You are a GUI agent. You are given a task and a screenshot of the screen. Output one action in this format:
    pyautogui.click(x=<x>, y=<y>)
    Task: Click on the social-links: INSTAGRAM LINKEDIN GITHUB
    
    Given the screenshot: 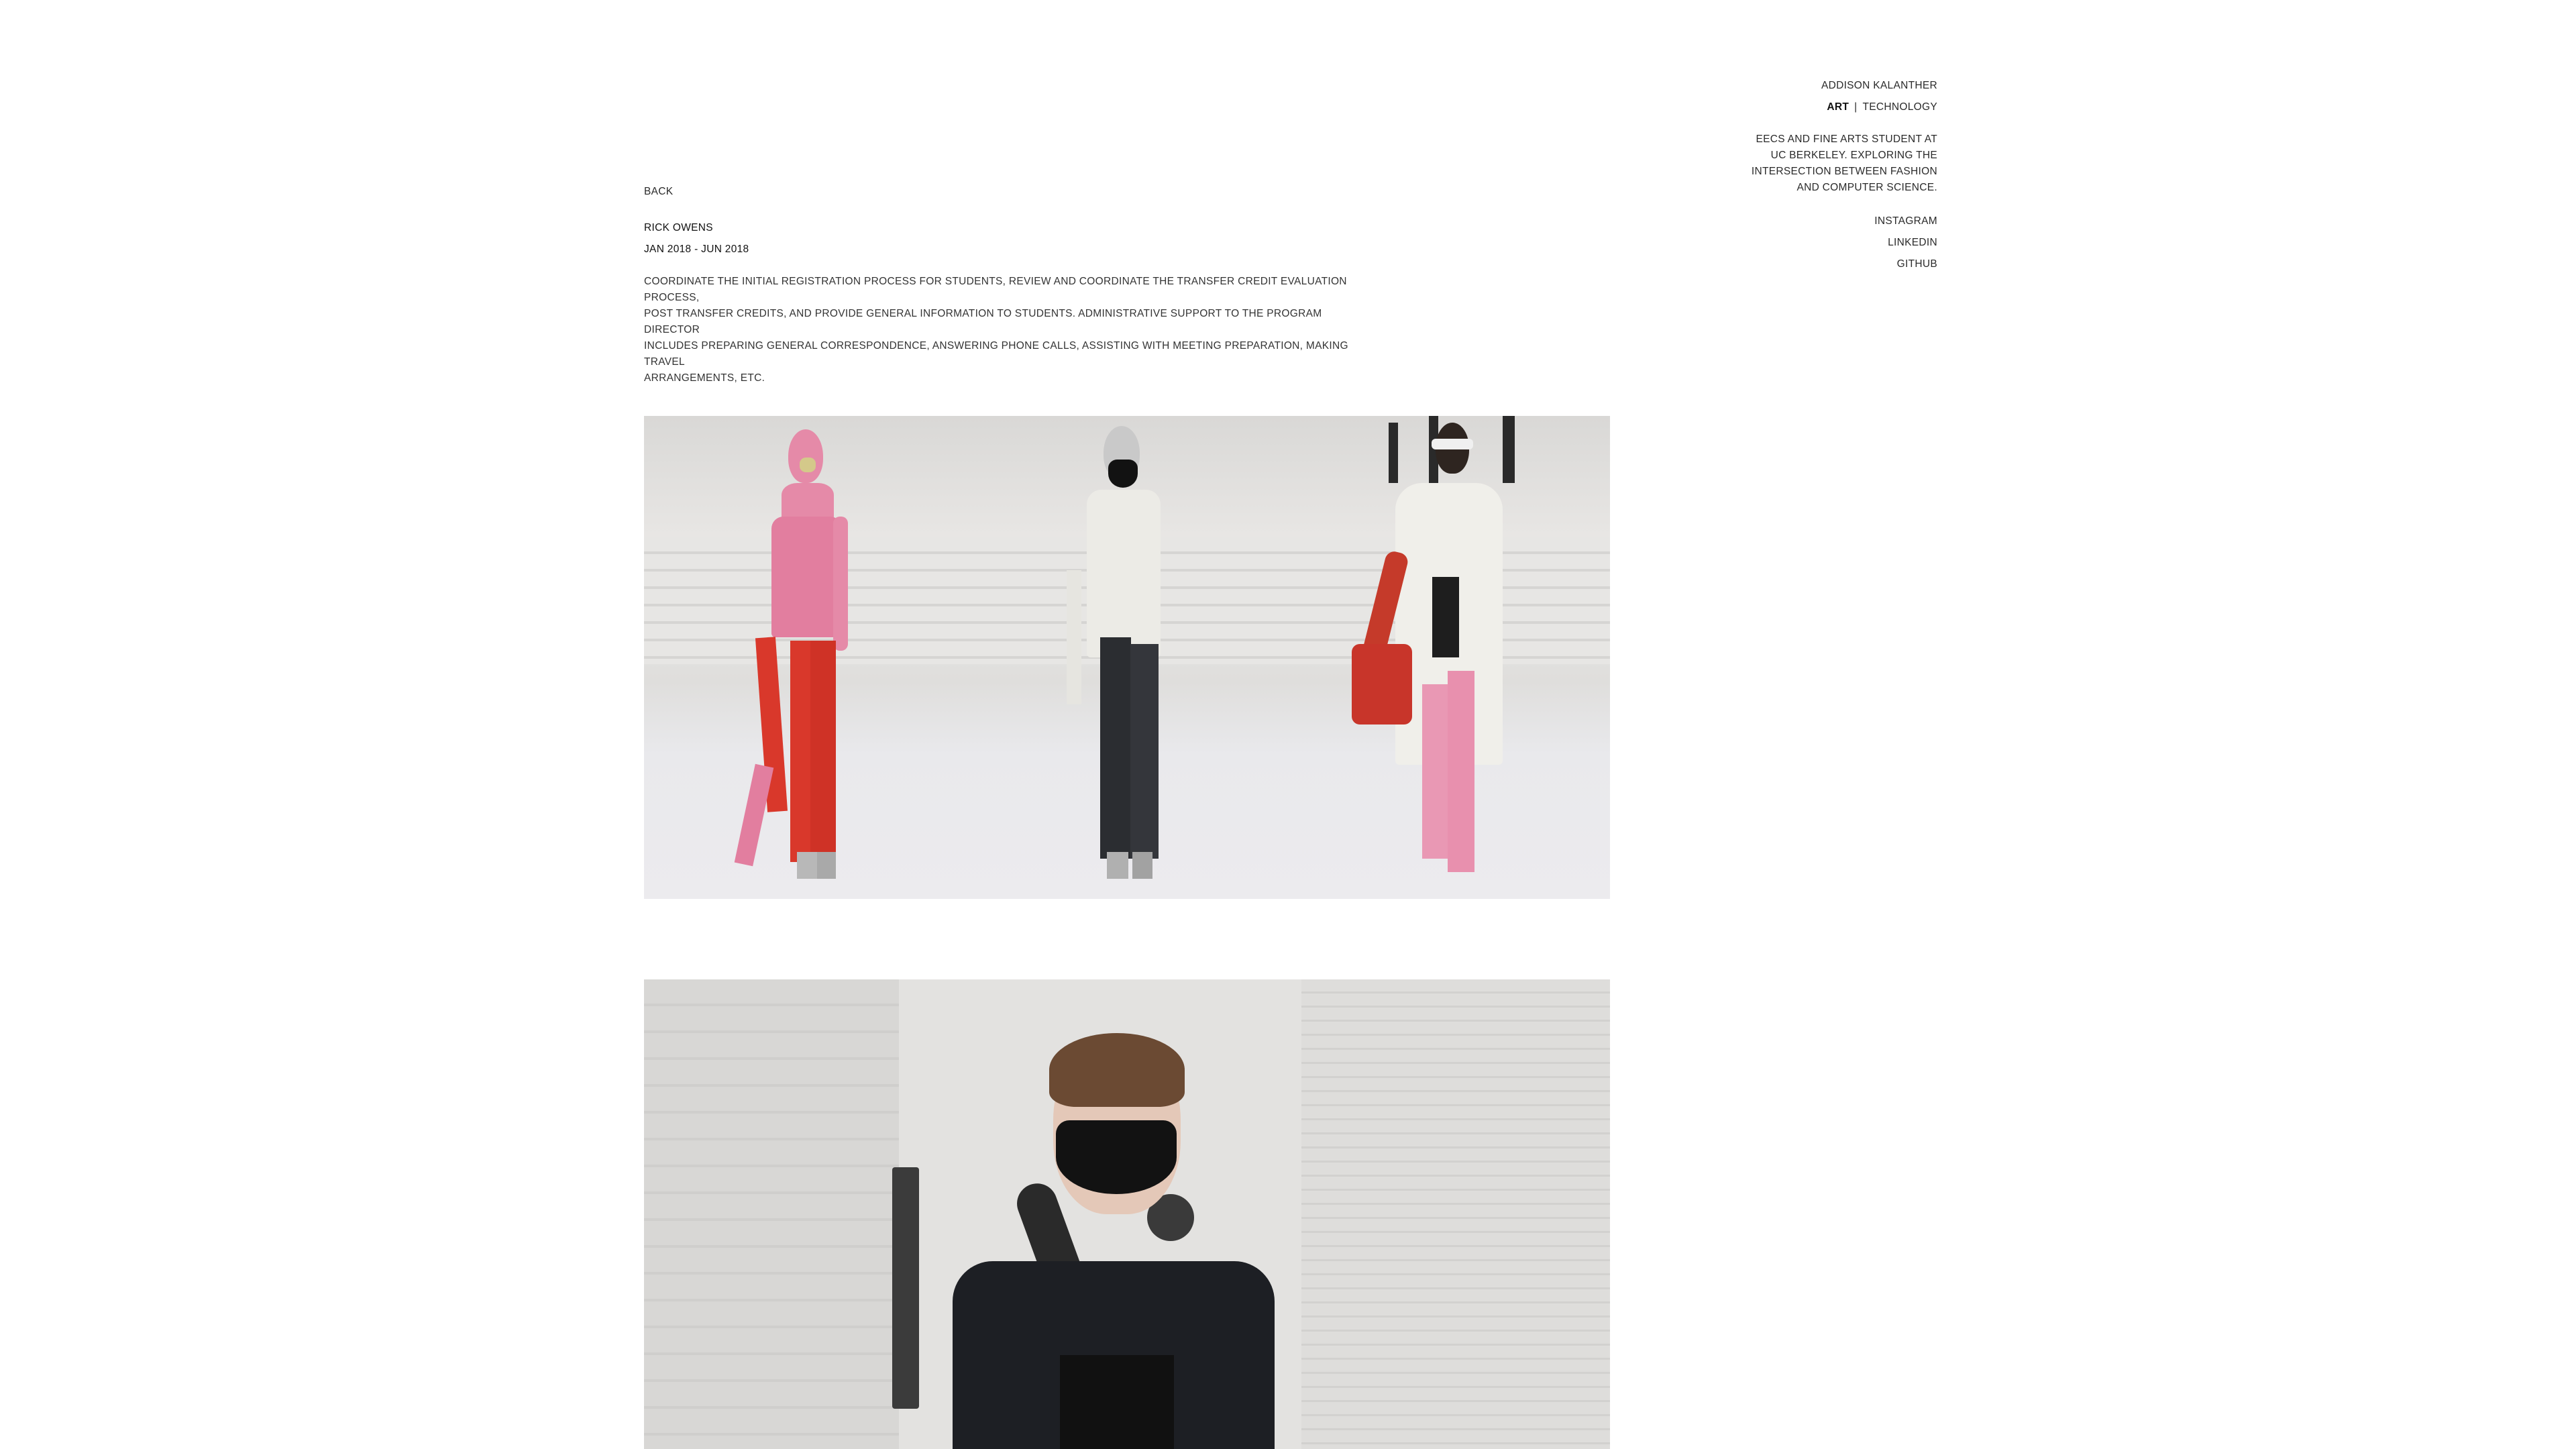 What is the action you would take?
    pyautogui.click(x=1836, y=243)
    